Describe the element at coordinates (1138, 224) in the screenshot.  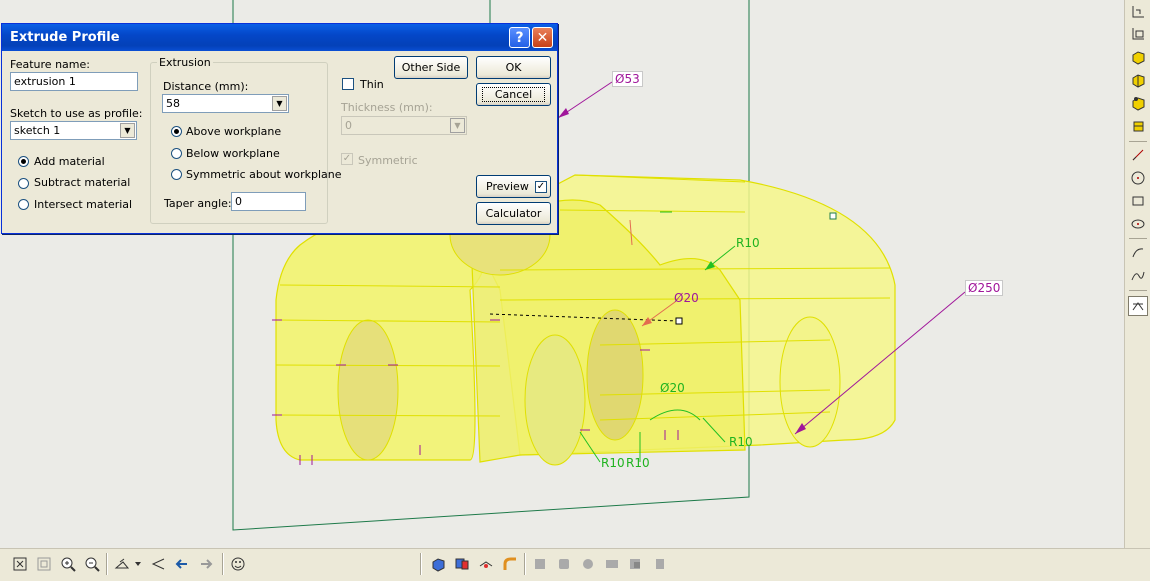
I see `ellipse-icon` at that location.